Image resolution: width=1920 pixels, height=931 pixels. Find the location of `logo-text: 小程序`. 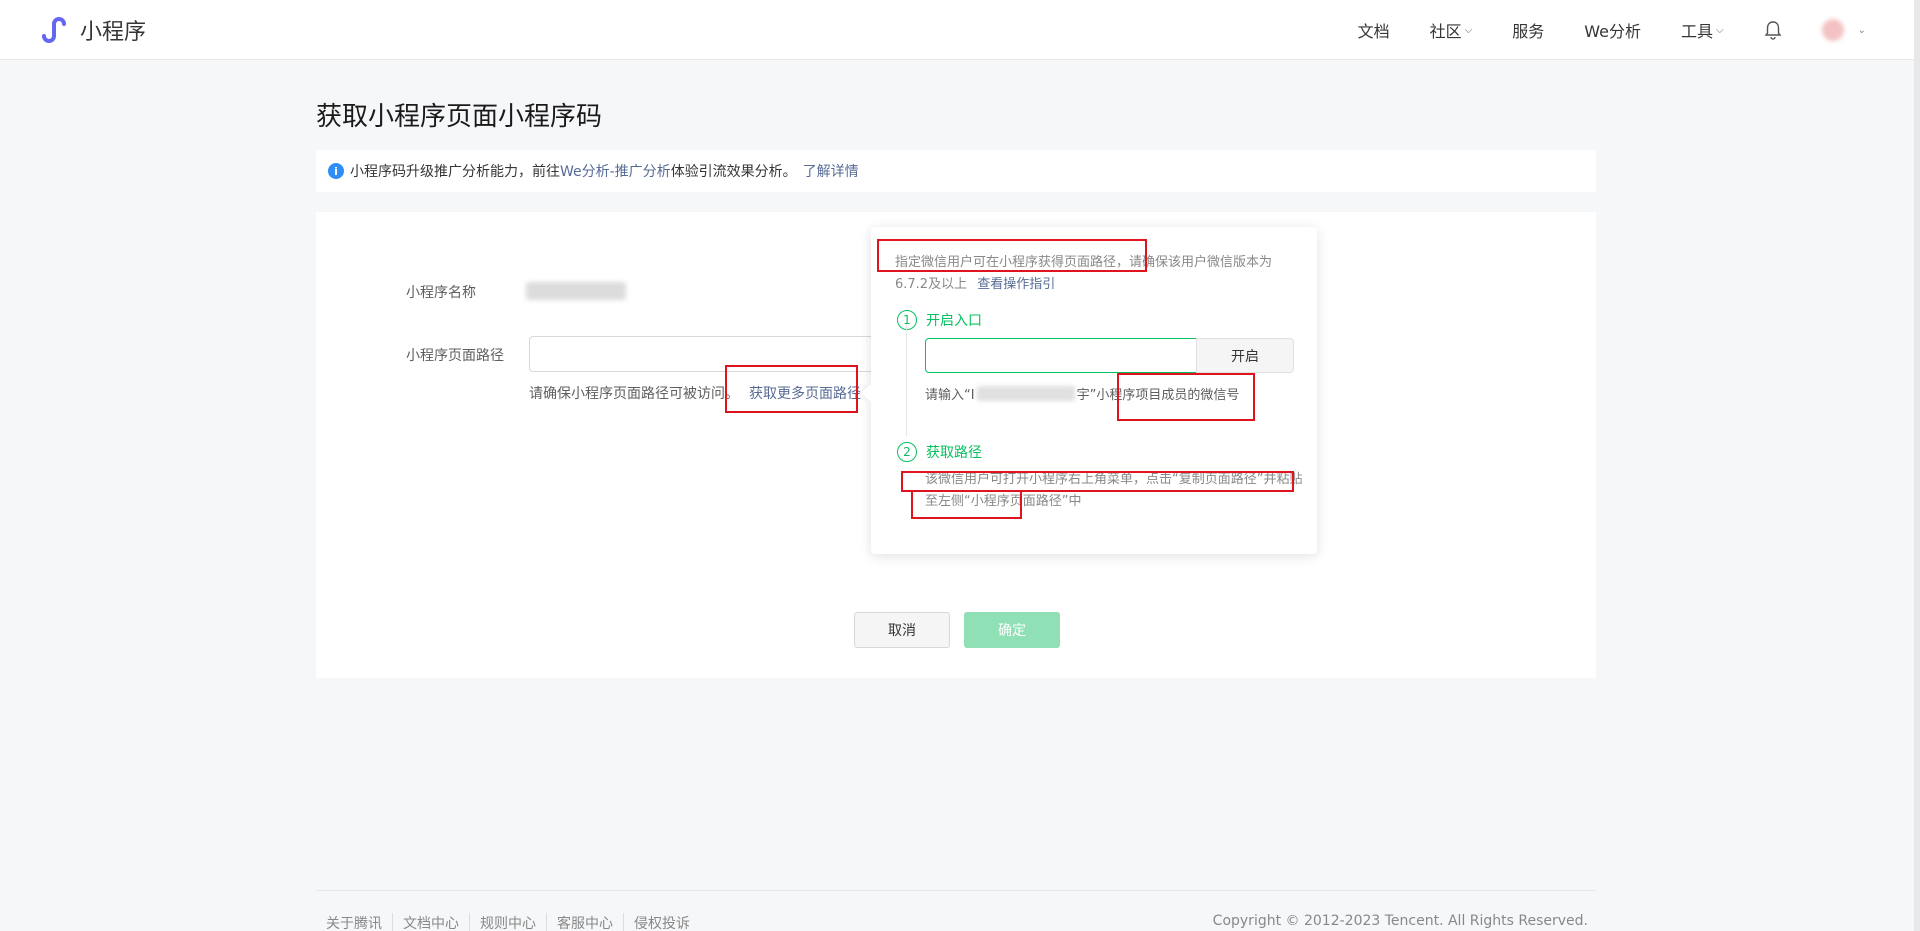

logo-text: 小程序 is located at coordinates (113, 32).